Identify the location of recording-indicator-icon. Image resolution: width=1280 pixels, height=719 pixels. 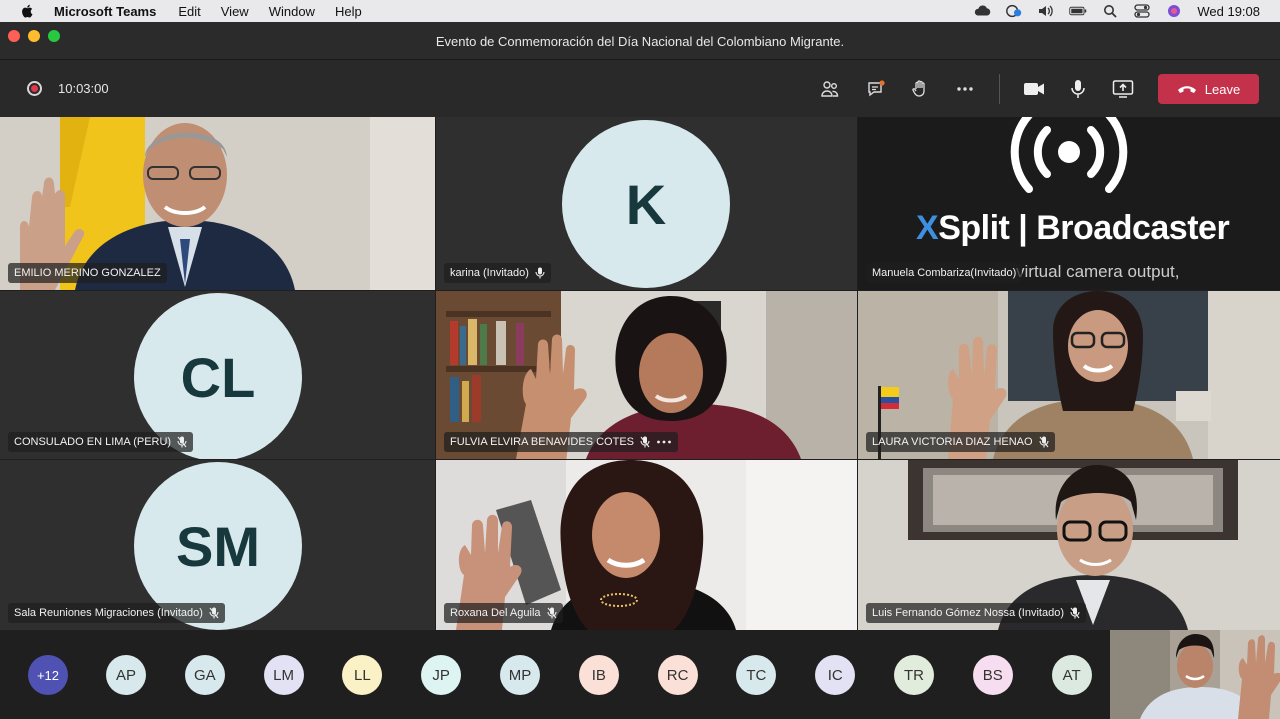
(34, 88).